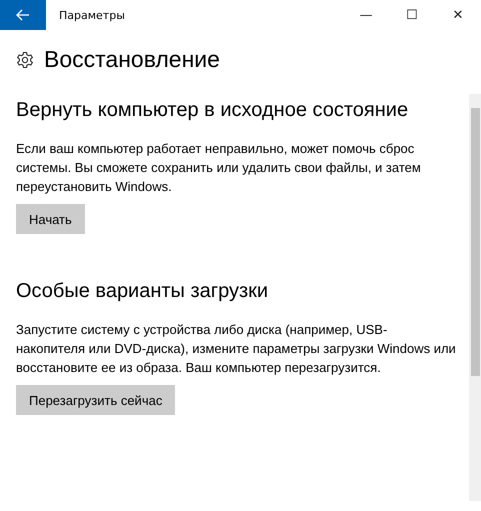  I want to click on section-description: Запустите систему с устройства либо диска (например, USB-накопителя или DVD-диска), измените параметры загрузки Windows или восстановите ее из образа. Ваш компьютер перезагрузится., so click(236, 349).